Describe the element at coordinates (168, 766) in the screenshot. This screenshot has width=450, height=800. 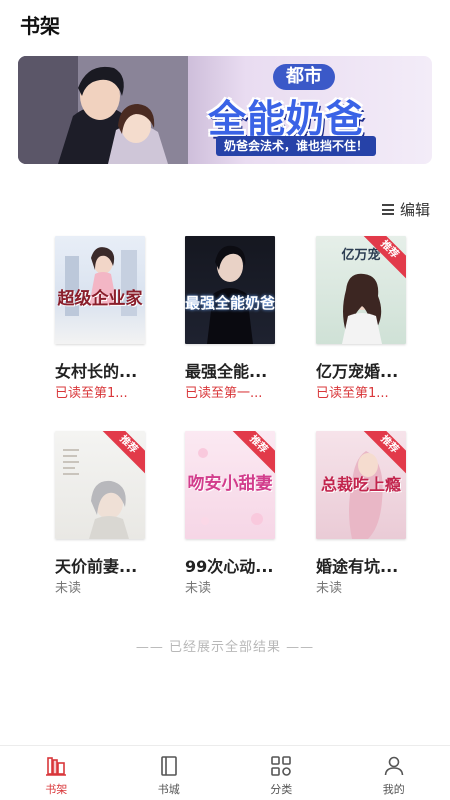
I see `book-icon` at that location.